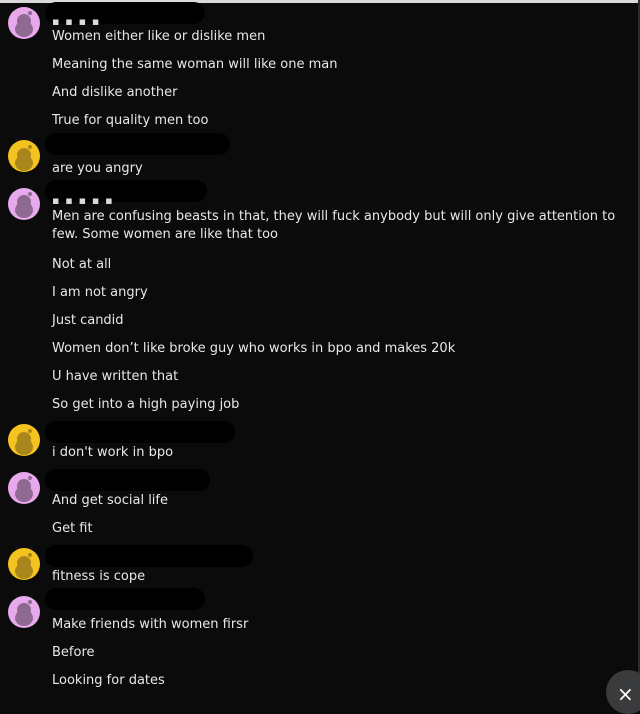 The width and height of the screenshot is (640, 714). Describe the element at coordinates (83, 201) in the screenshot. I see `username-fragment: ▪ ▪ ▪ ▪ ▪` at that location.